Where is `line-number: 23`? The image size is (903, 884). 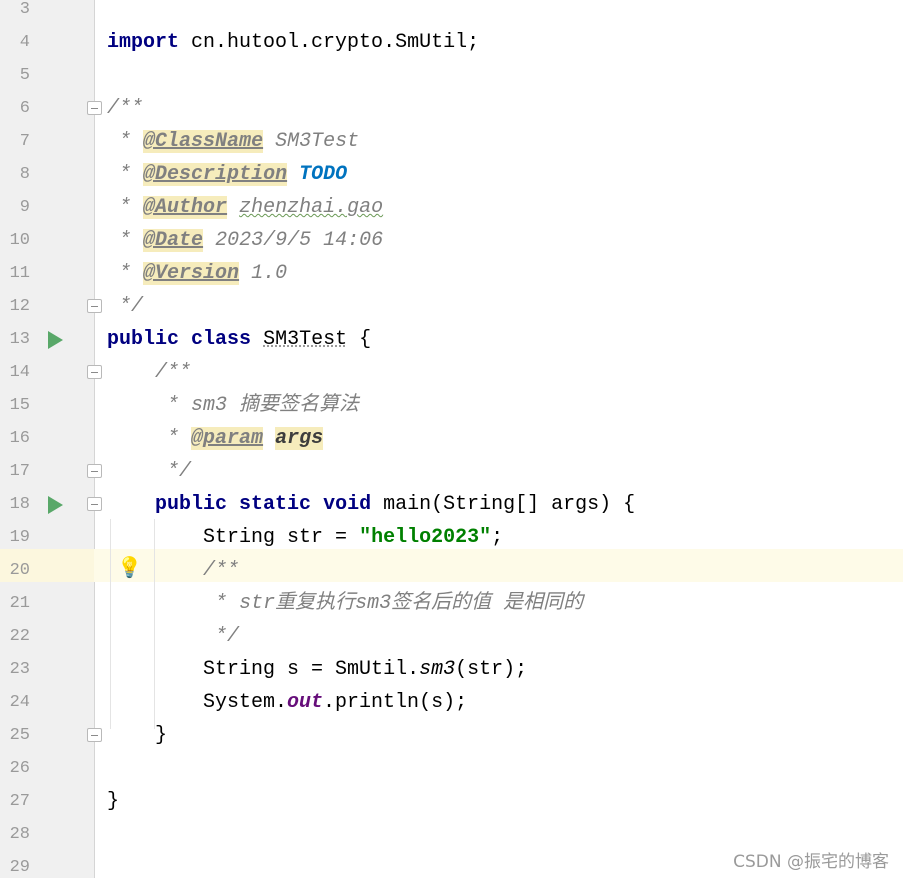 line-number: 23 is located at coordinates (19, 669).